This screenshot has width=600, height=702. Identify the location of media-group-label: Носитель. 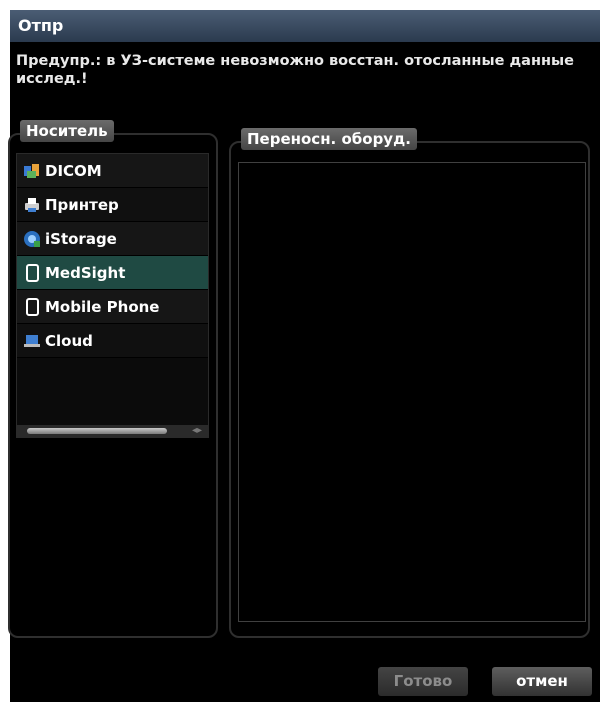
(67, 131).